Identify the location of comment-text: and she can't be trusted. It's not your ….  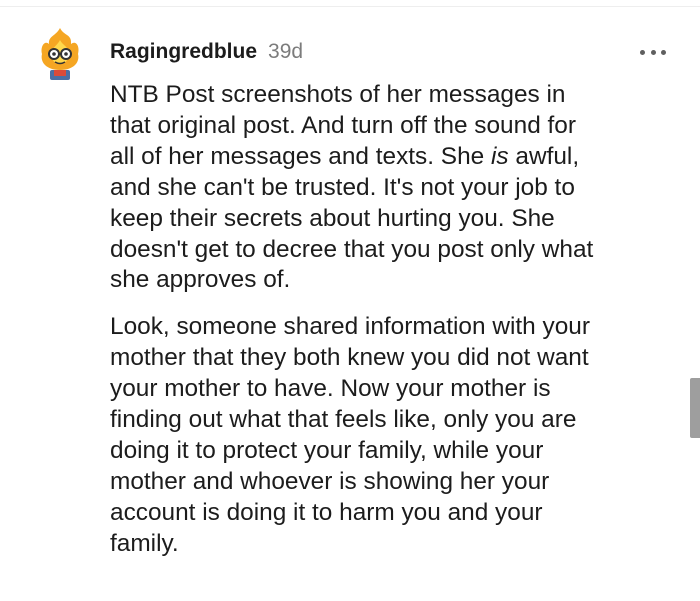
(342, 187).